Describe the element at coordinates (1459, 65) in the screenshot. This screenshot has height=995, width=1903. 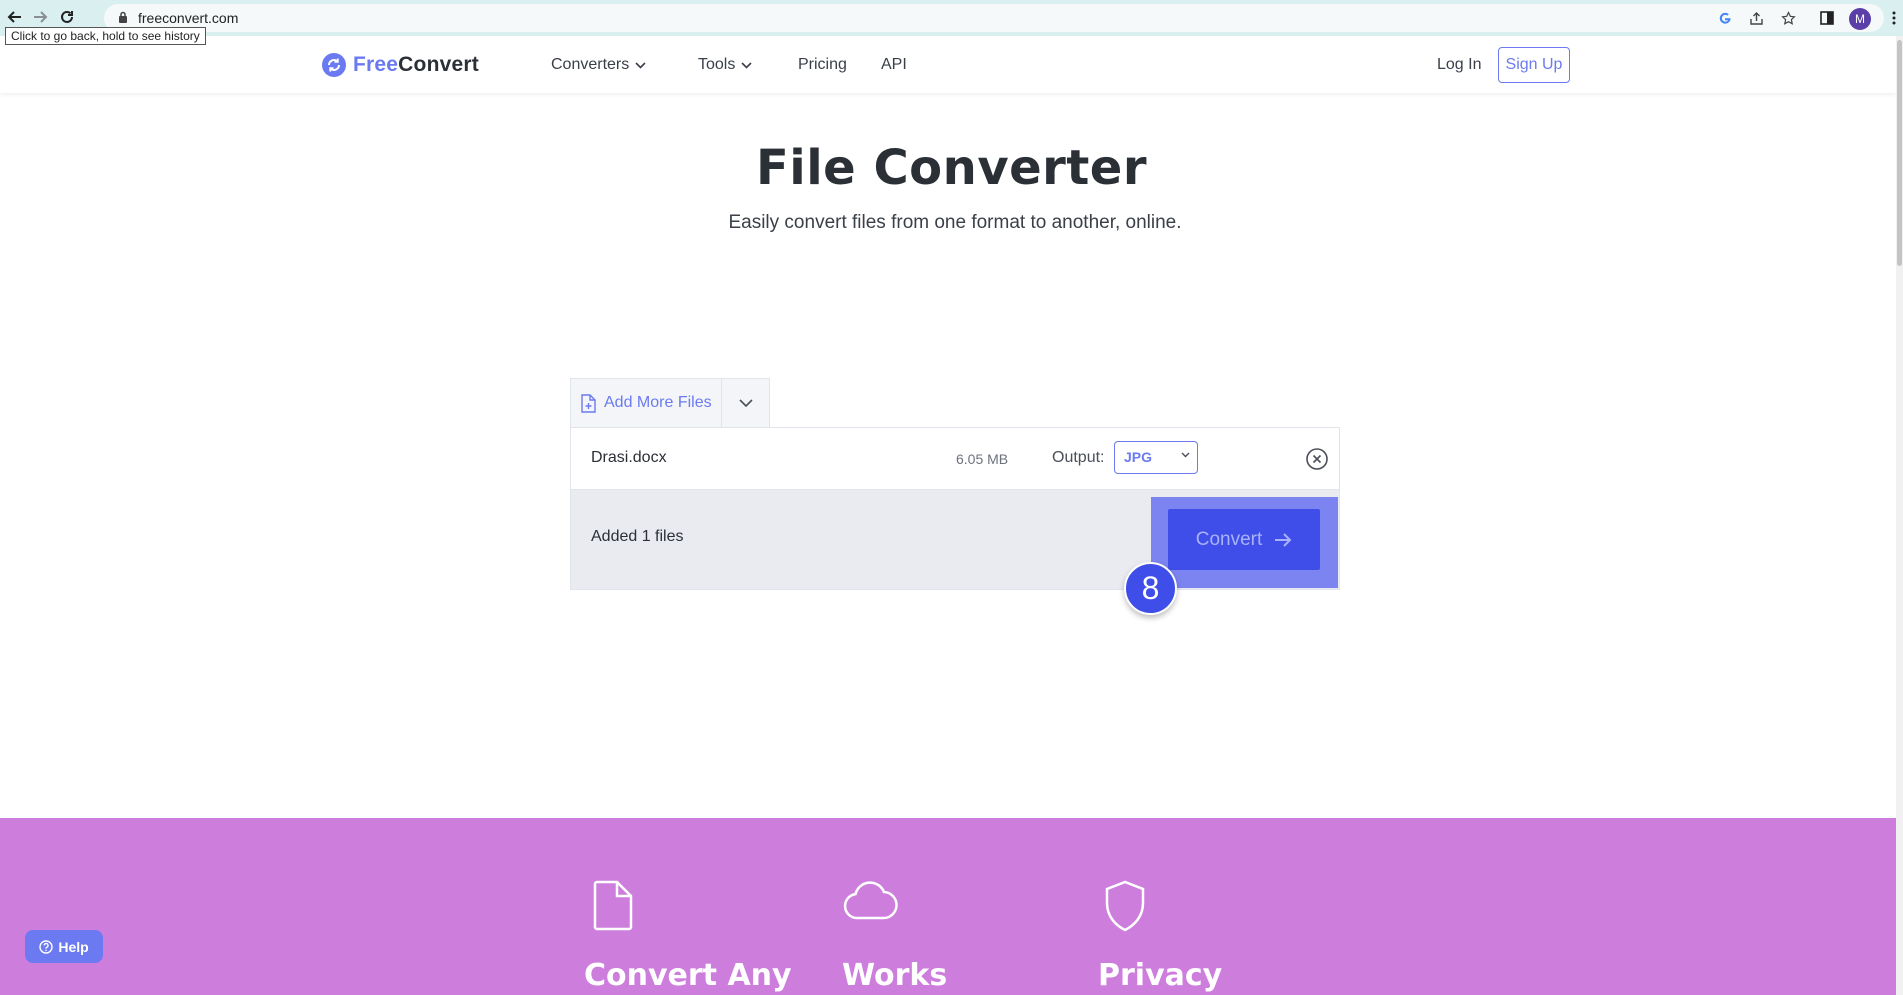
I see `login-link: Log In` at that location.